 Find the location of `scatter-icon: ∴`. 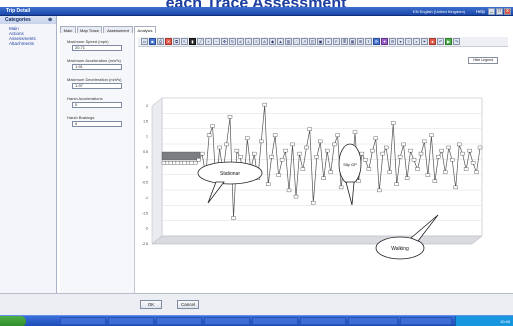

scatter-icon: ∴ is located at coordinates (296, 41).